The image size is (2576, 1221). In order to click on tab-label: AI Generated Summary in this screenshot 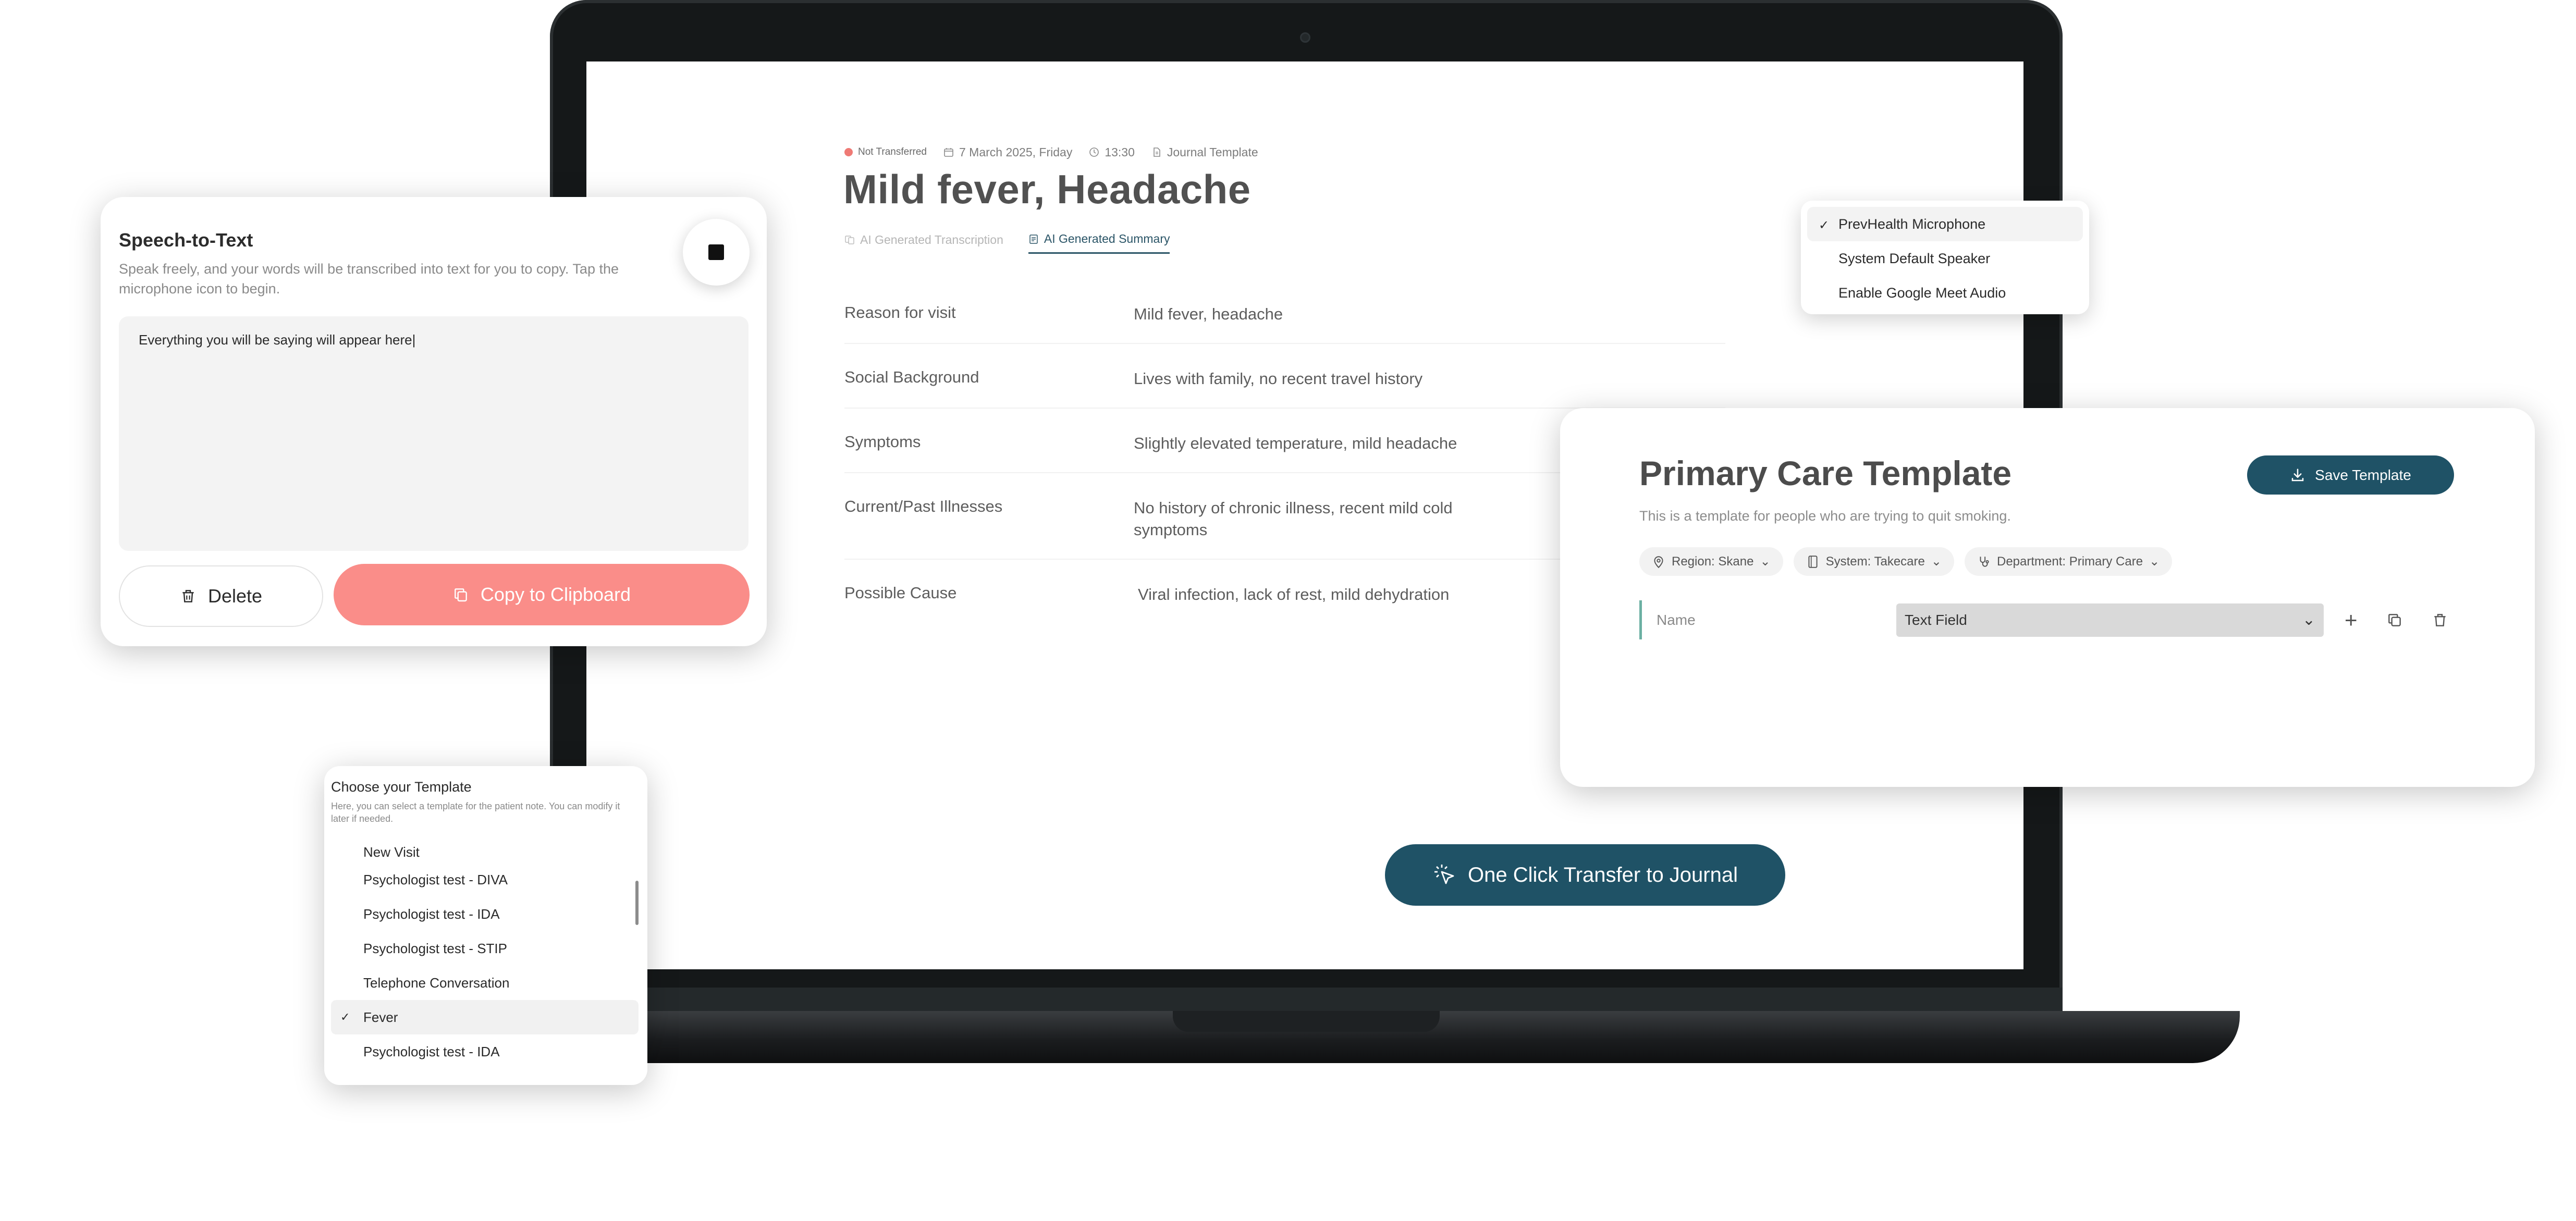, I will do `click(1107, 238)`.